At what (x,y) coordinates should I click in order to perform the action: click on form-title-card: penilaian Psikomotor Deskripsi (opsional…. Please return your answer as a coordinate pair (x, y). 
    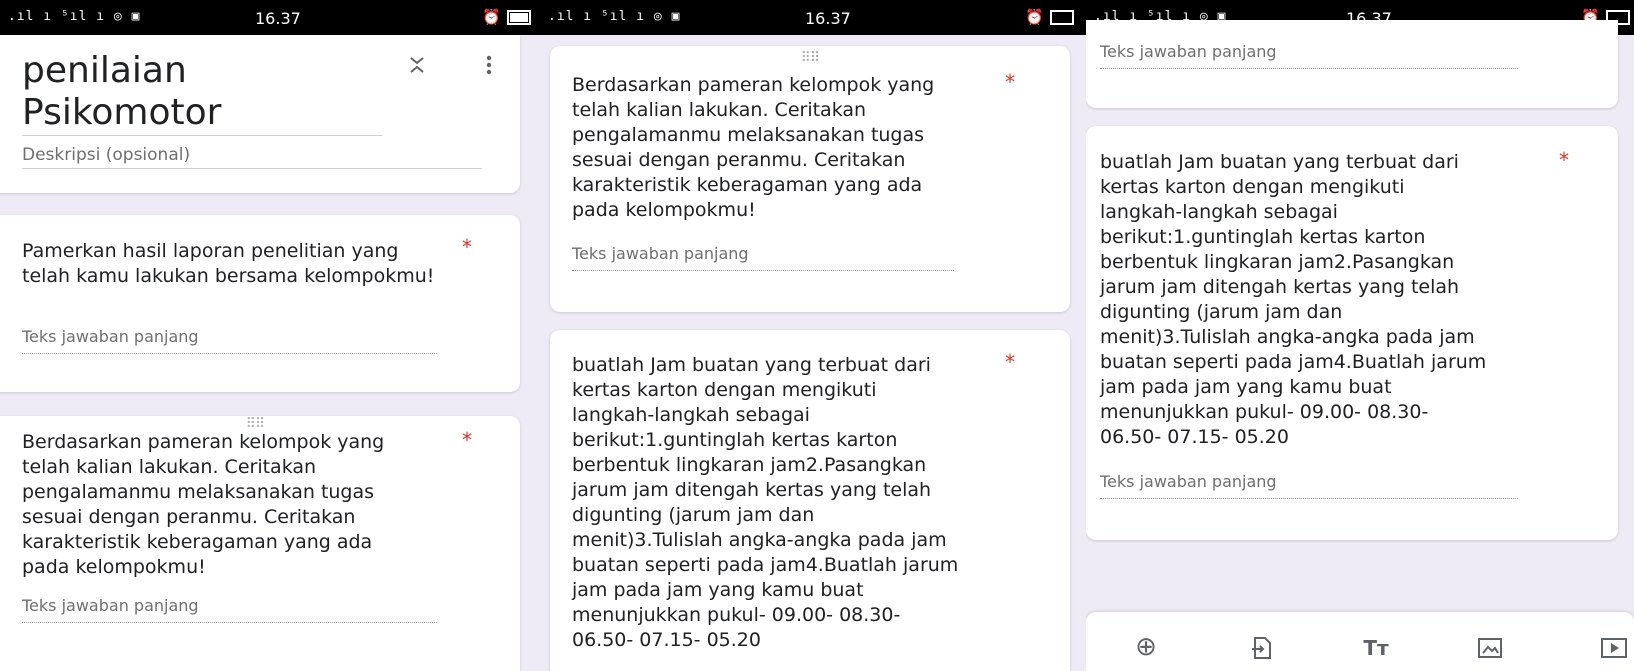
    Looking at the image, I should click on (260, 114).